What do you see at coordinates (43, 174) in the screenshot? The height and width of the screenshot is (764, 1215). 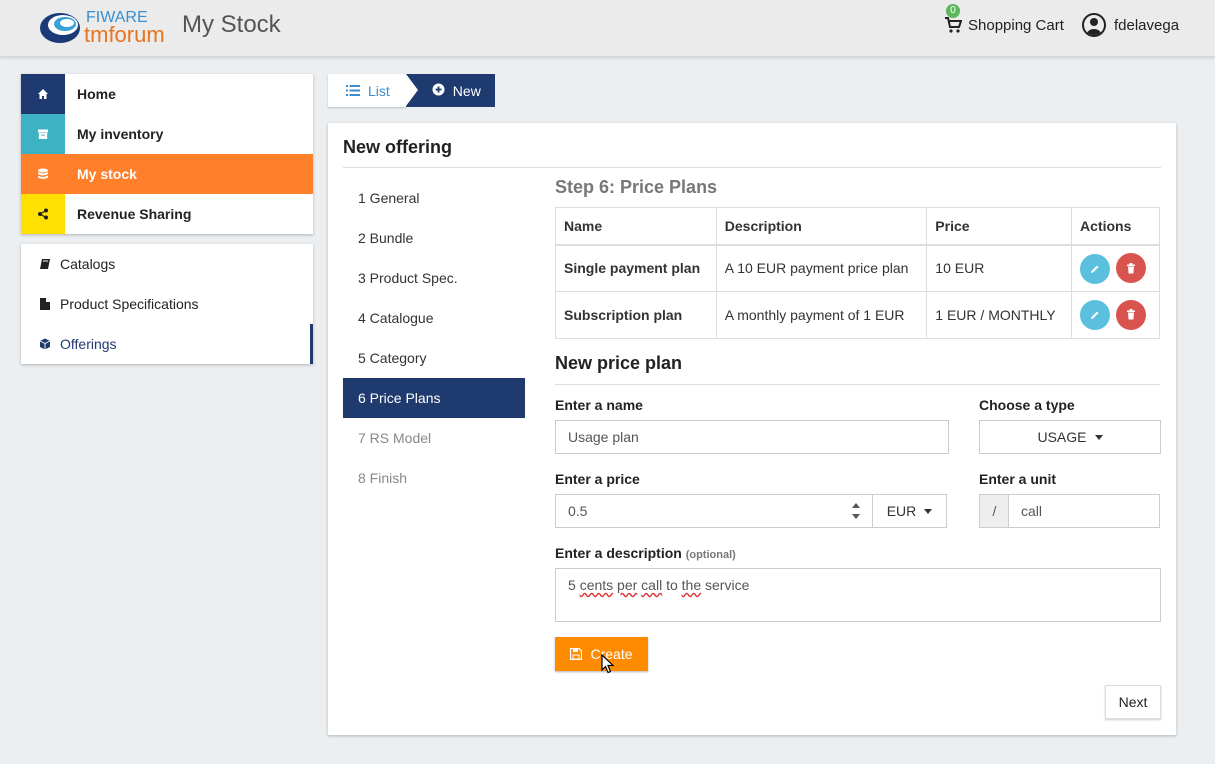 I see `database-icon` at bounding box center [43, 174].